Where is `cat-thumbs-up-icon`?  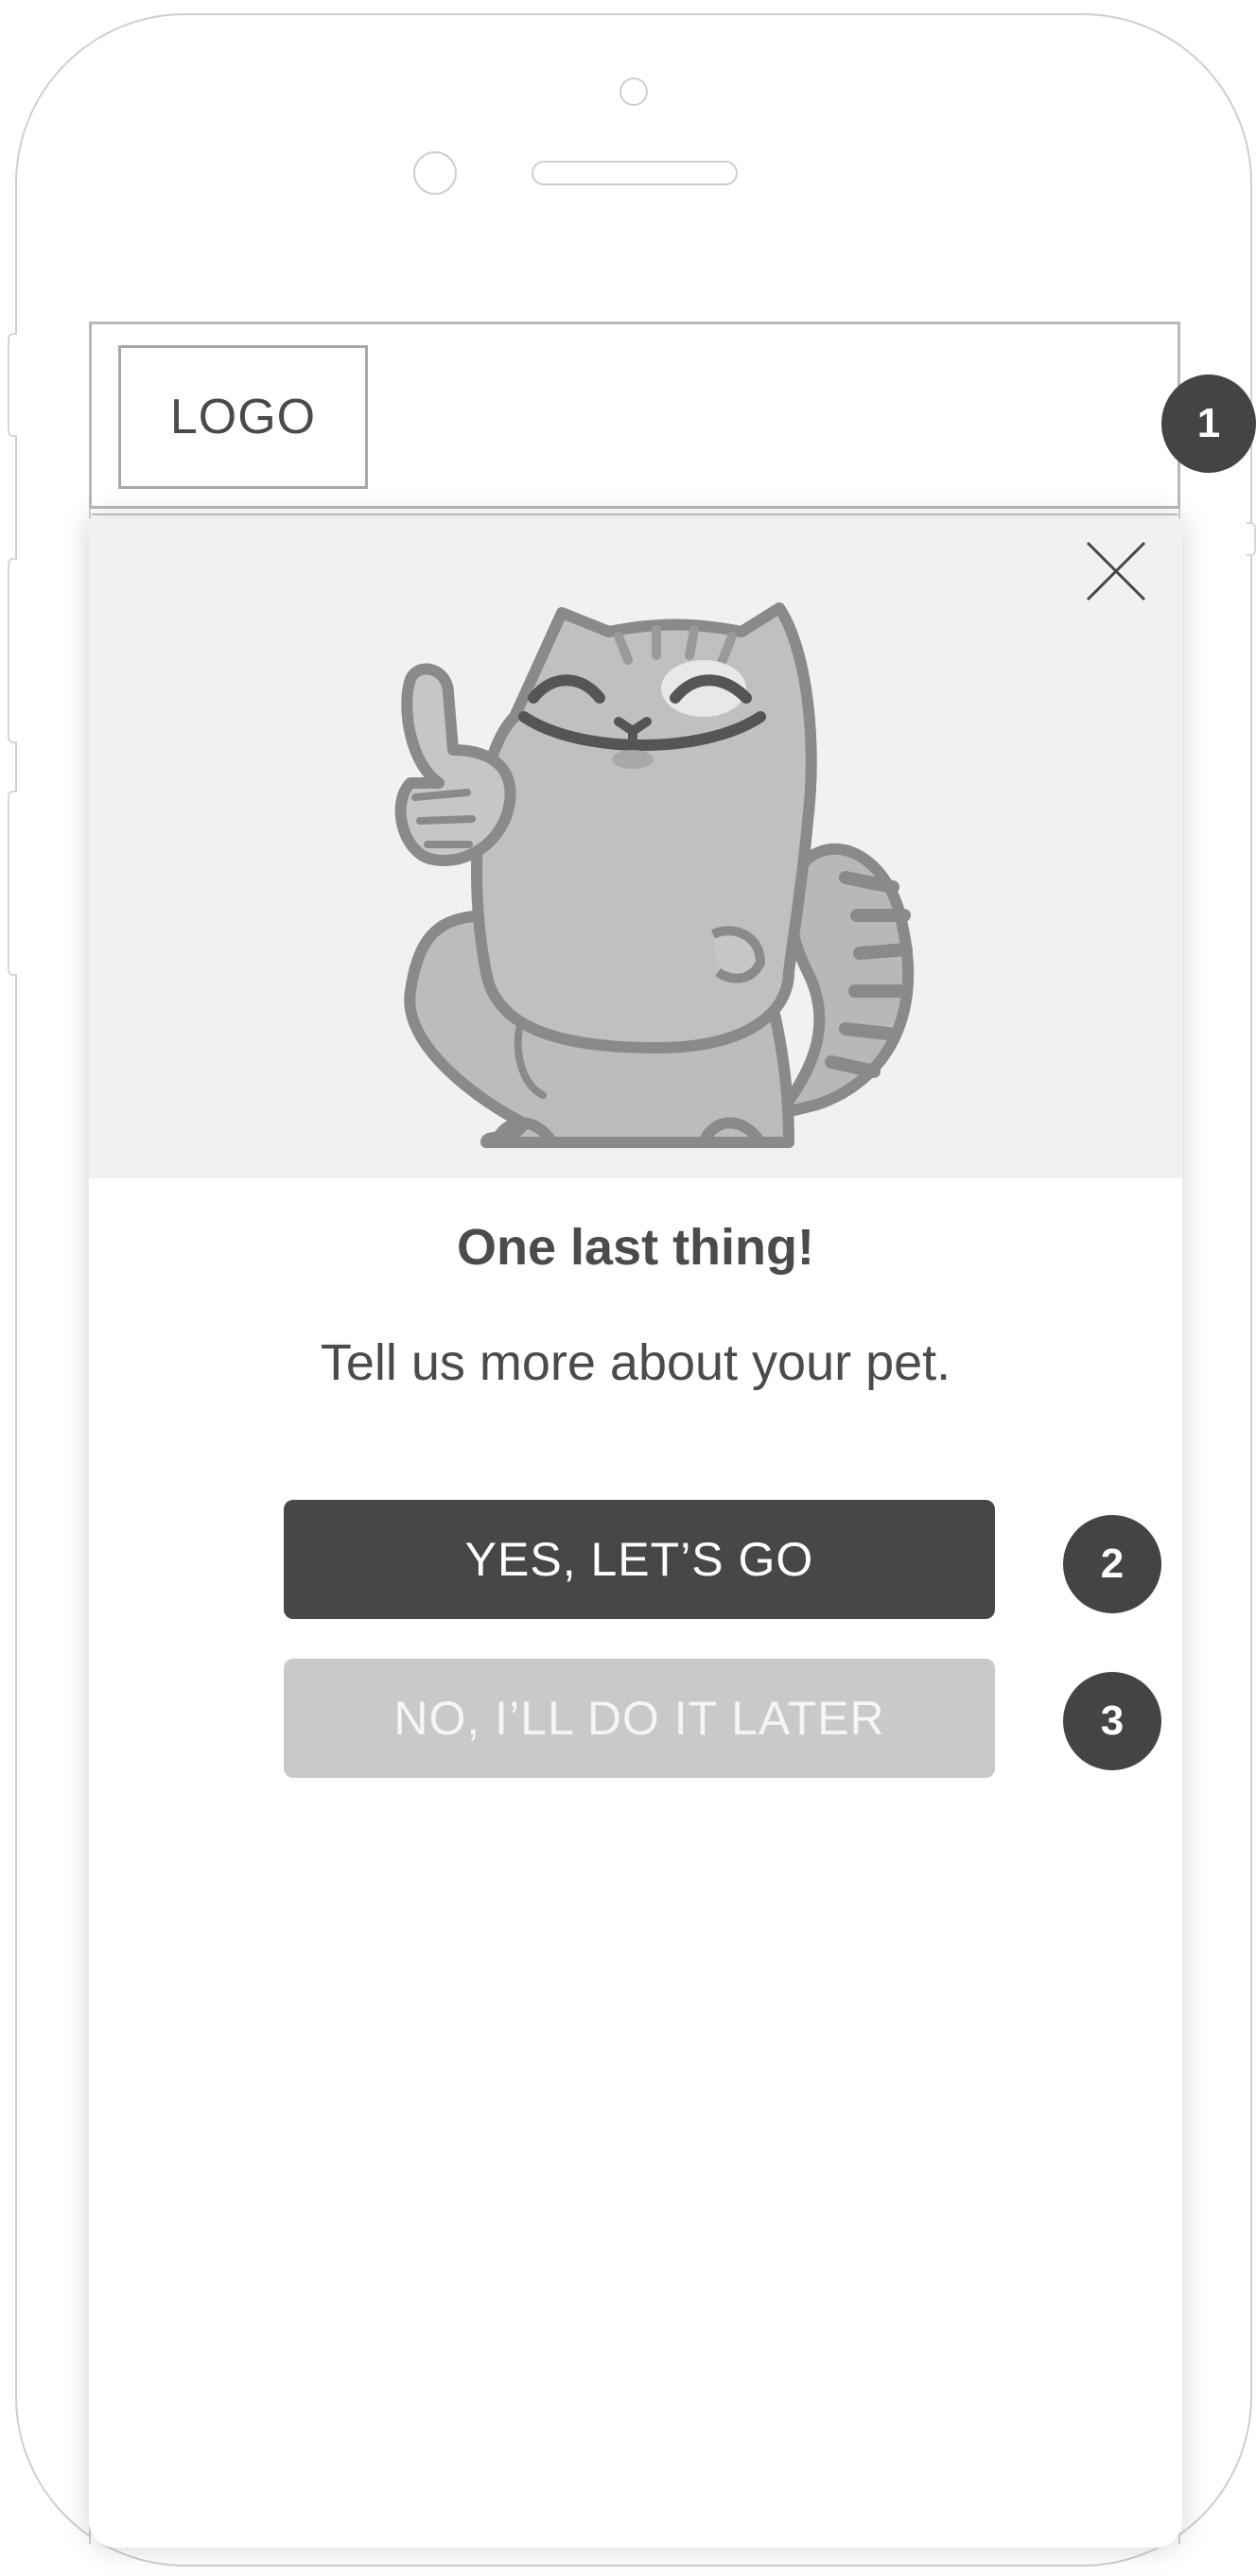
cat-thumbs-up-icon is located at coordinates (654, 875).